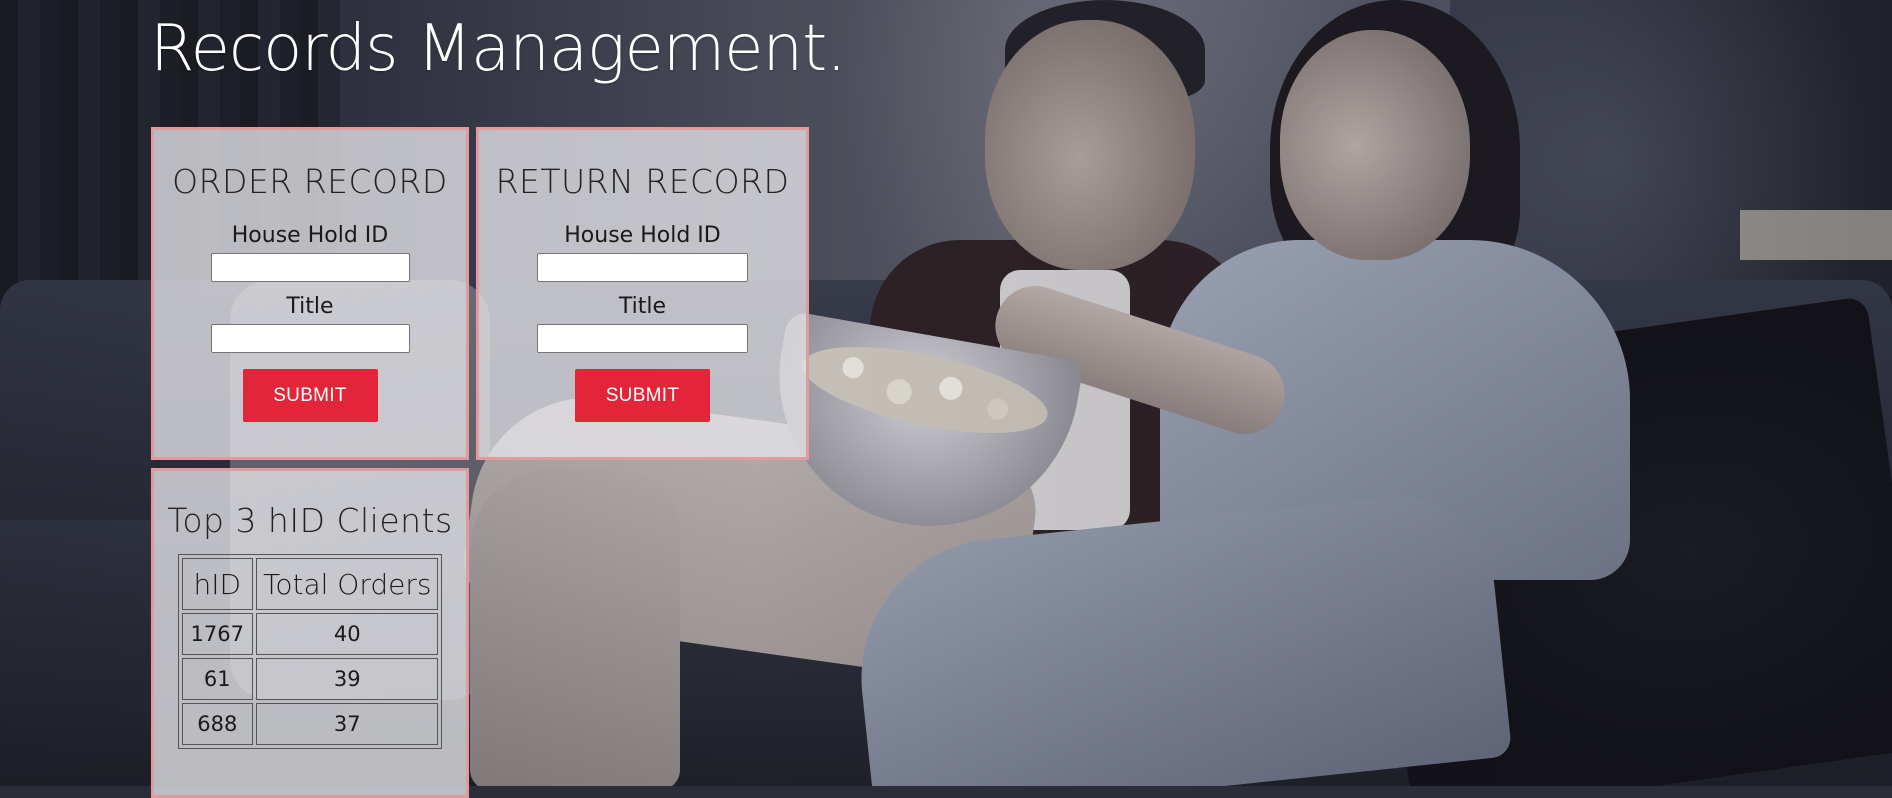 This screenshot has width=1892, height=798. Describe the element at coordinates (217, 724) in the screenshot. I see `cell-hid: 688` at that location.